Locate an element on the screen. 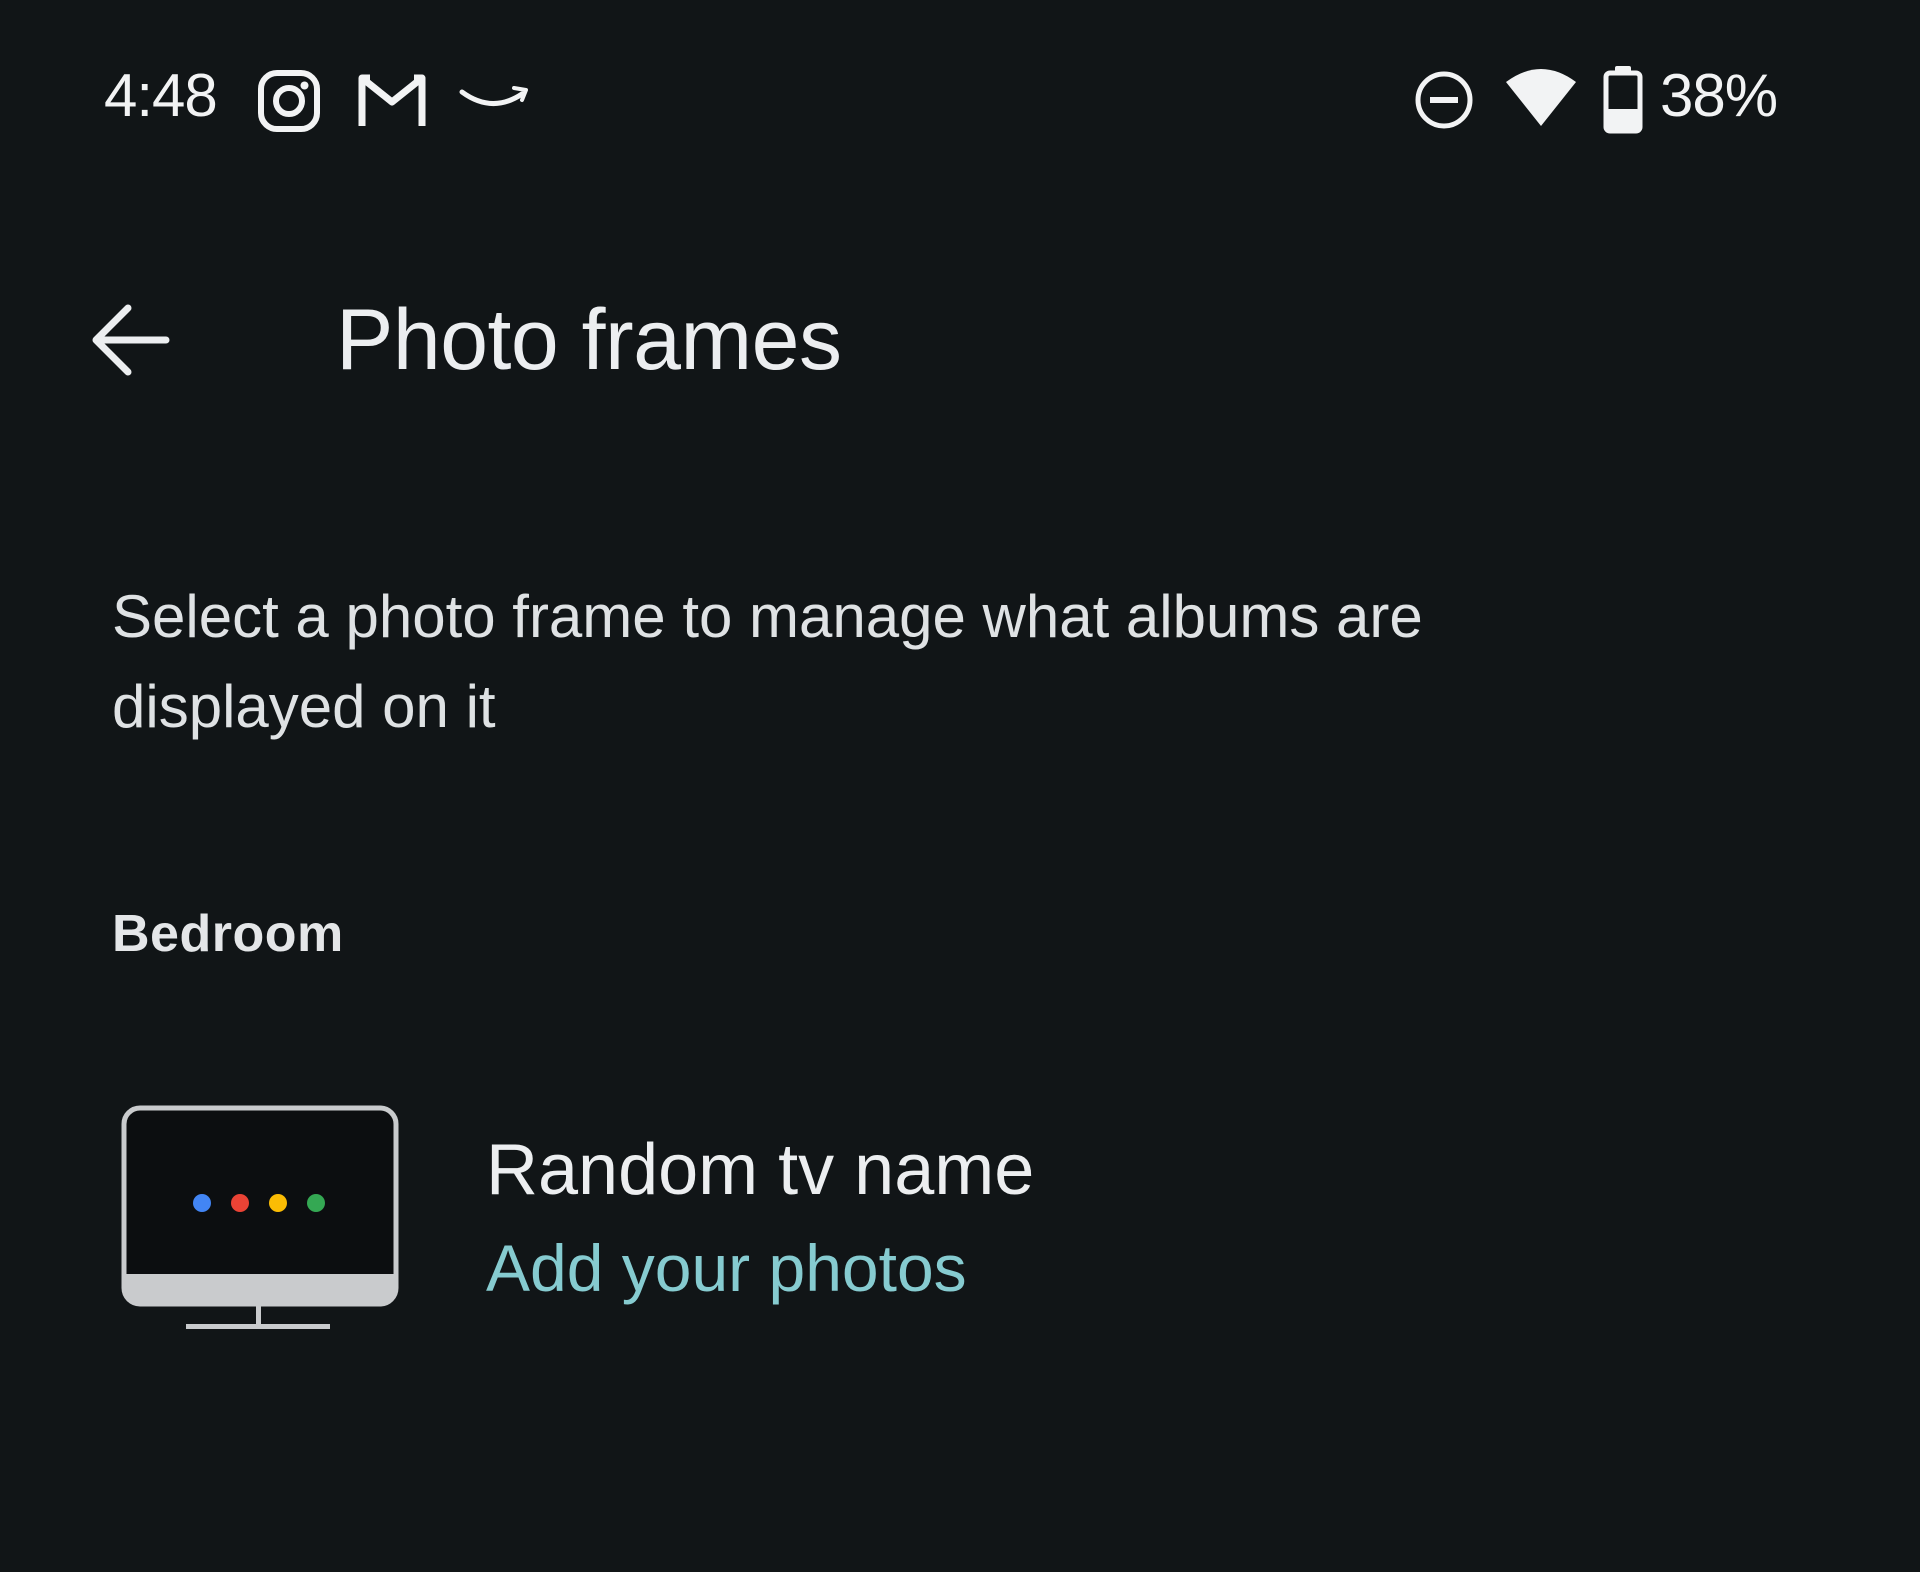 Image resolution: width=1920 pixels, height=1572 pixels. arrow-back-icon is located at coordinates (131, 340).